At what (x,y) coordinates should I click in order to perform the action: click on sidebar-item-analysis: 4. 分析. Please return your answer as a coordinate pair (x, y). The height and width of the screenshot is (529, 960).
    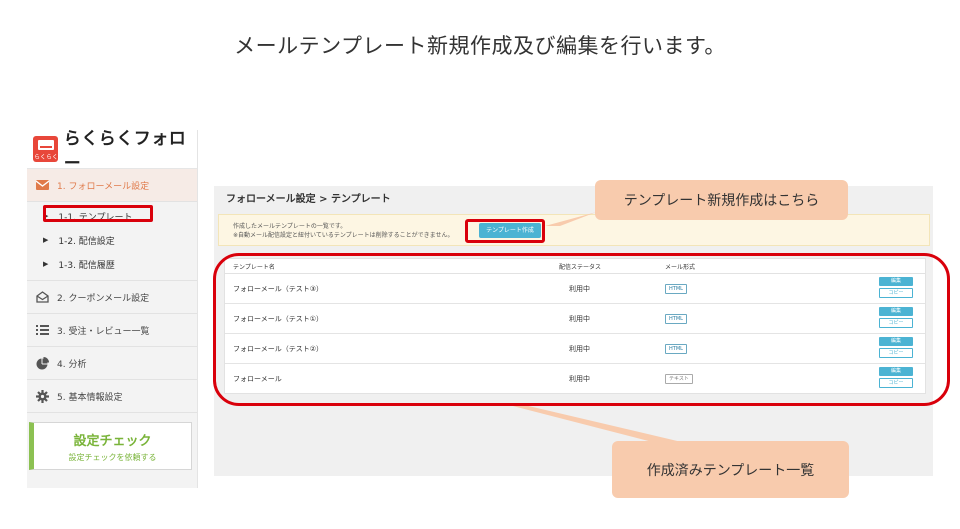
    Looking at the image, I should click on (112, 363).